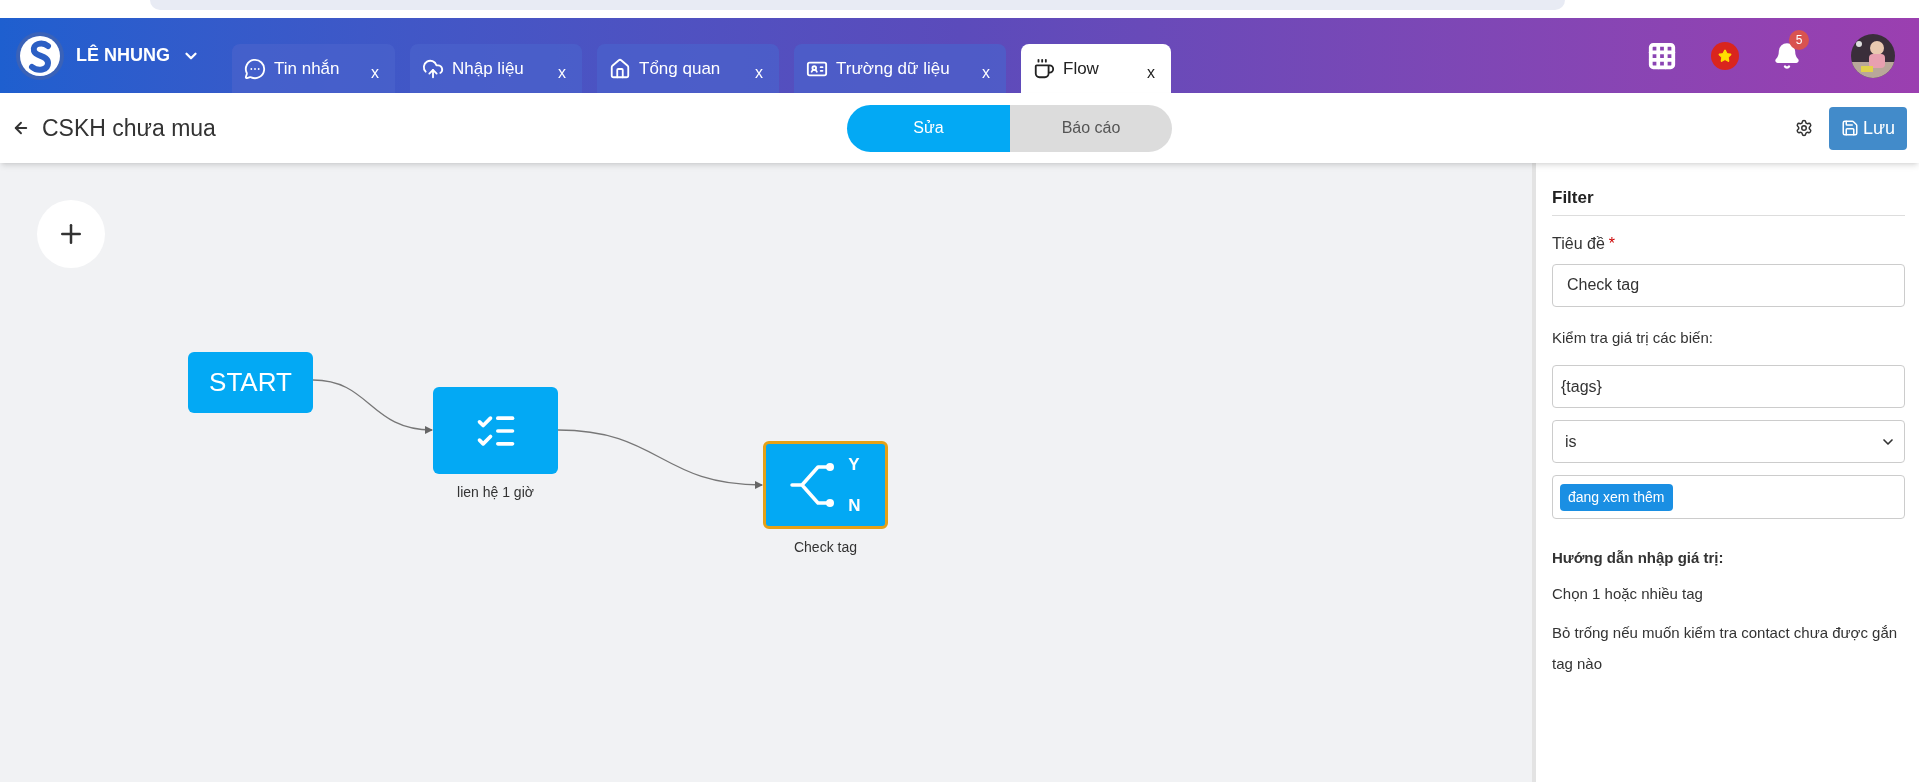 The image size is (1919, 782). Describe the element at coordinates (1091, 128) in the screenshot. I see `mode-tab: Báo cáo` at that location.